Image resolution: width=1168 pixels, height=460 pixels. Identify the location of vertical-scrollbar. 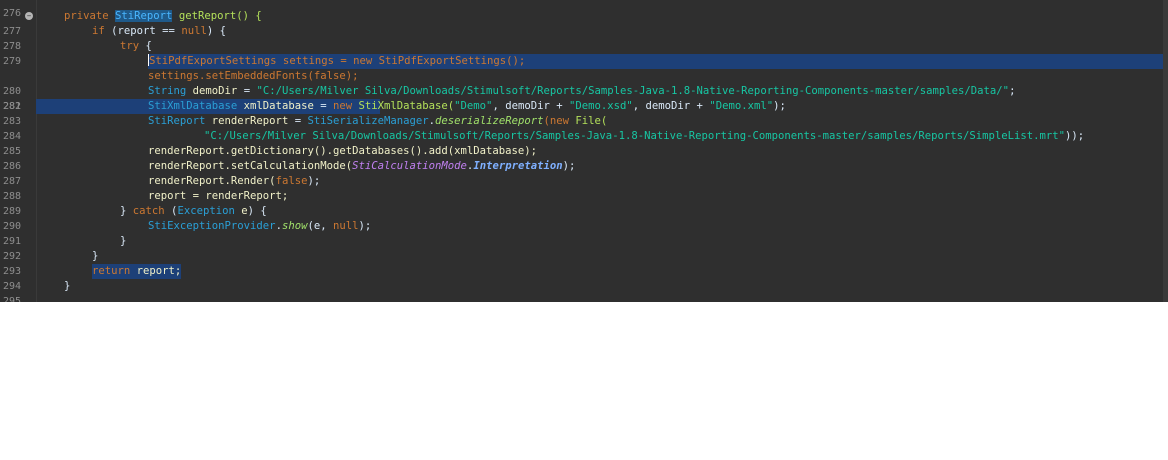
(1165, 151).